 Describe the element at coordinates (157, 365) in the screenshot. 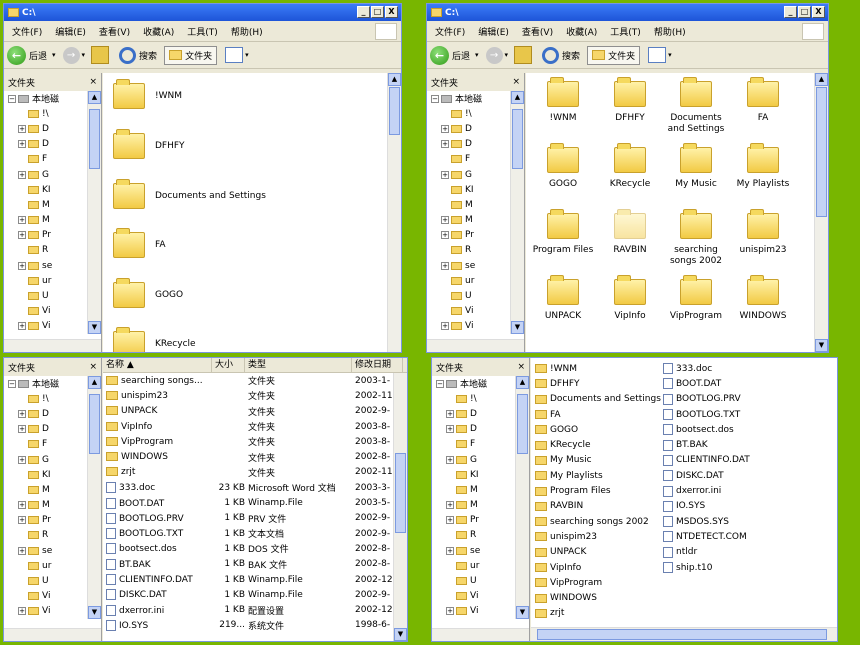

I see `column-name: 名称 ▲` at that location.